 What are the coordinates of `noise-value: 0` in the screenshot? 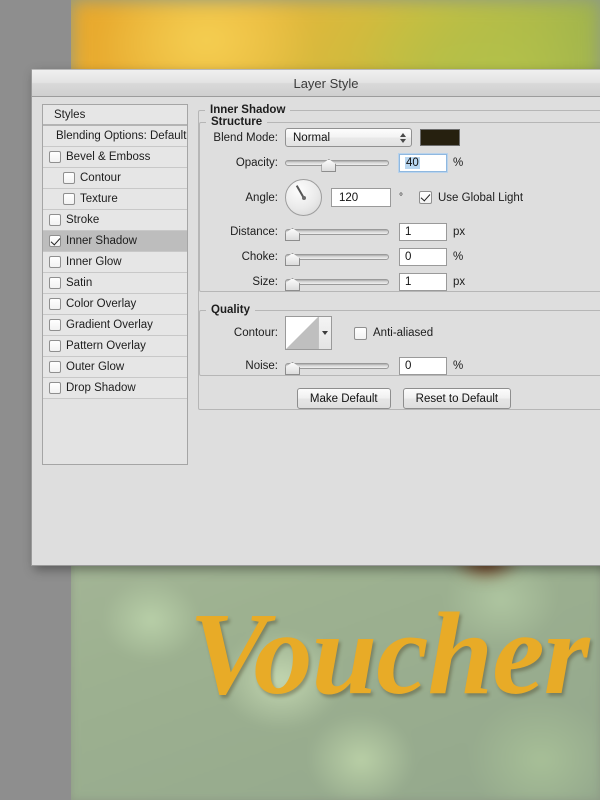 It's located at (408, 366).